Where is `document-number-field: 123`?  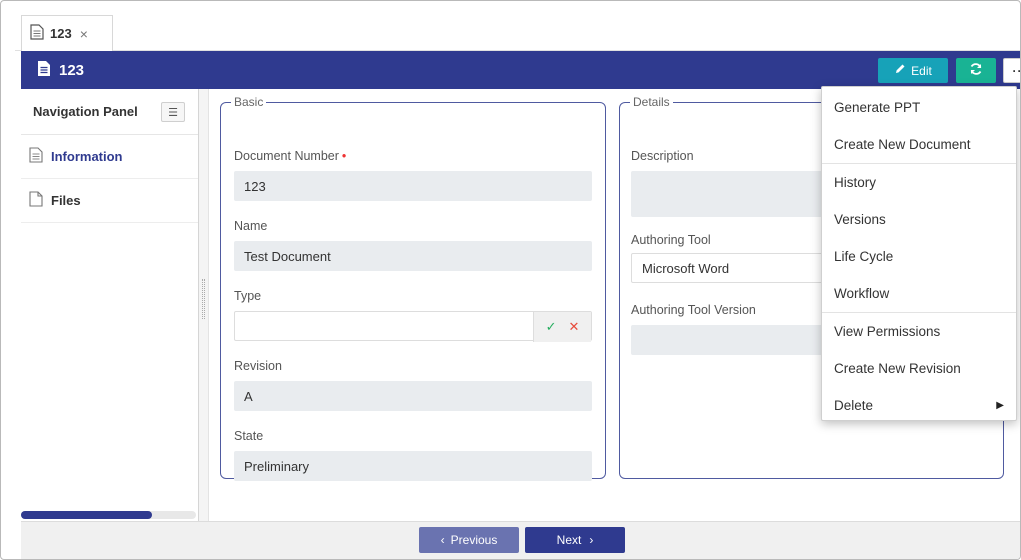
document-number-field: 123 is located at coordinates (413, 186).